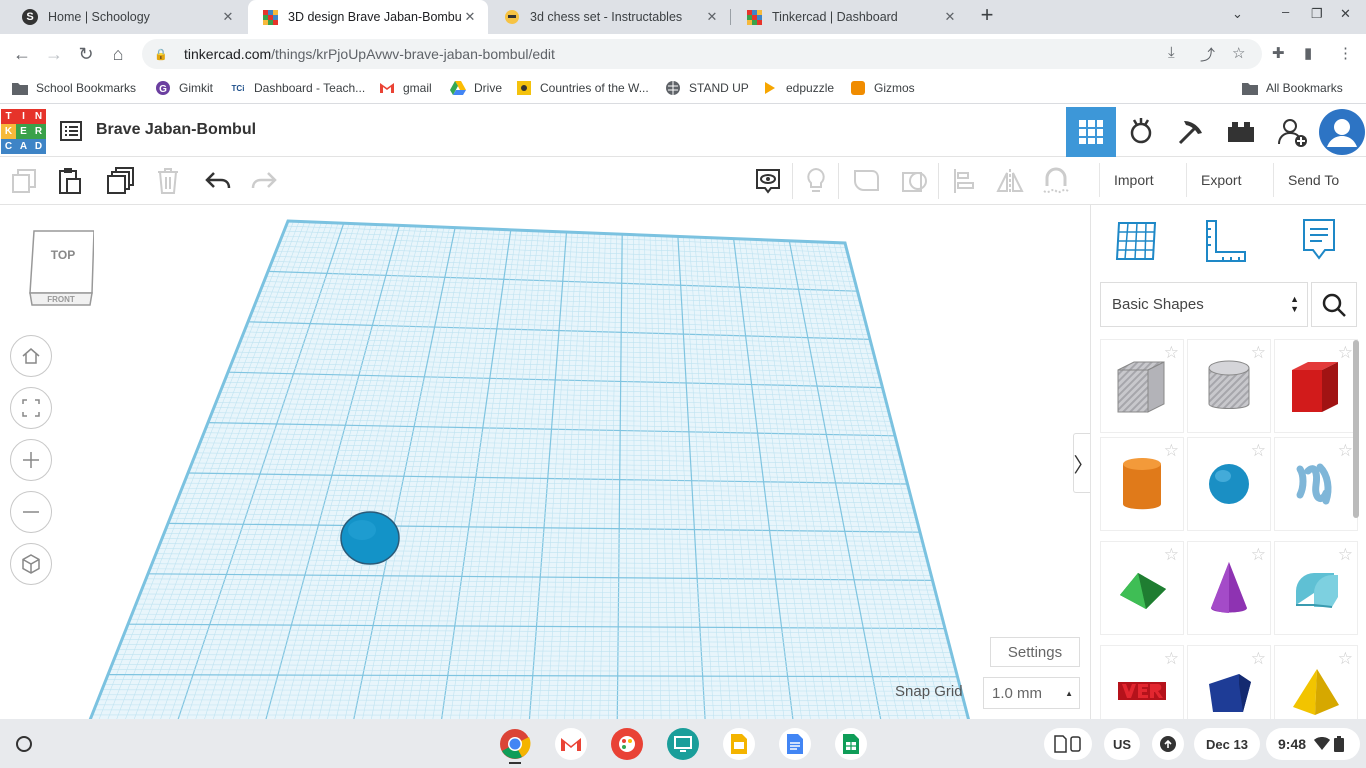 The width and height of the screenshot is (1366, 768). Describe the element at coordinates (1345, 14) in the screenshot. I see `close-window-icon: ✕` at that location.